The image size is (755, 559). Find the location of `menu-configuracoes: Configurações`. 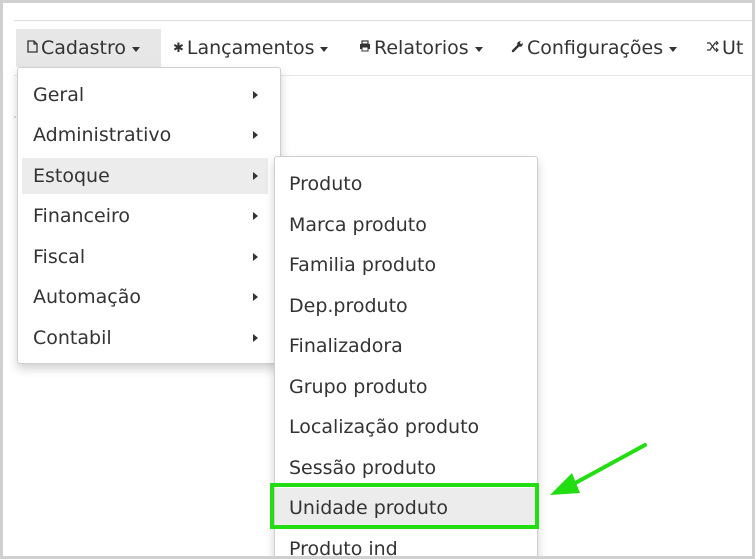

menu-configuracoes: Configurações is located at coordinates (594, 48).